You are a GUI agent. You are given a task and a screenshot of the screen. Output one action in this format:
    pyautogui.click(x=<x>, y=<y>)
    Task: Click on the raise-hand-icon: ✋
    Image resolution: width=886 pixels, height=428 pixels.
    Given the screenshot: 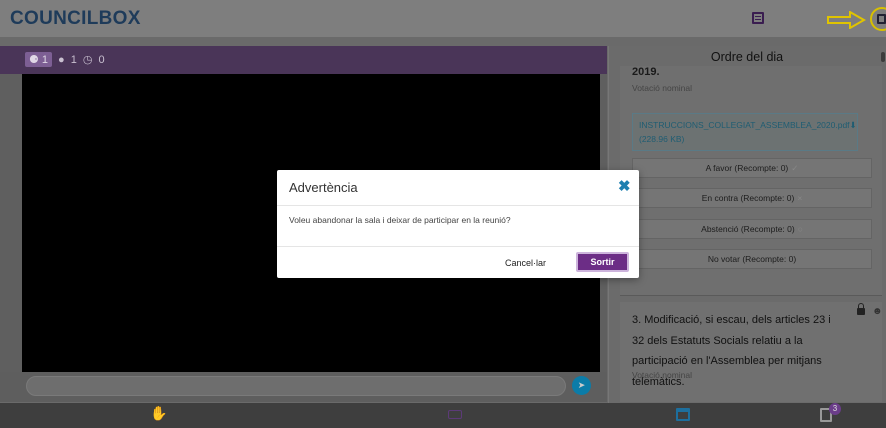 What is the action you would take?
    pyautogui.click(x=158, y=413)
    